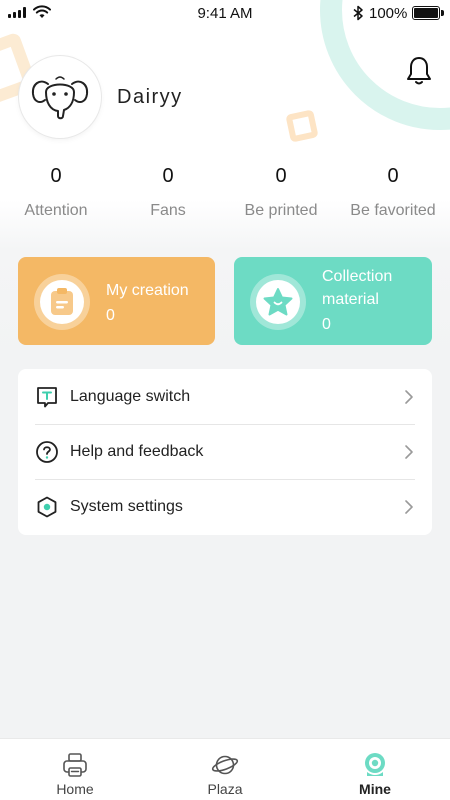 The image size is (450, 800). I want to click on star-icon, so click(278, 302).